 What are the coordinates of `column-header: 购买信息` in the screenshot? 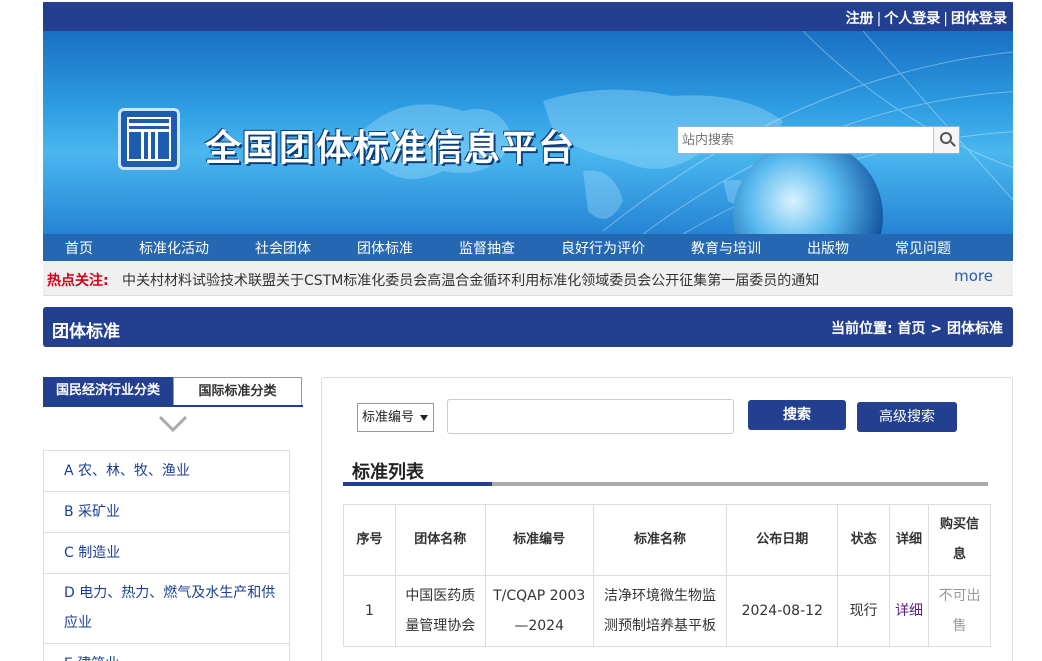 It's located at (959, 540).